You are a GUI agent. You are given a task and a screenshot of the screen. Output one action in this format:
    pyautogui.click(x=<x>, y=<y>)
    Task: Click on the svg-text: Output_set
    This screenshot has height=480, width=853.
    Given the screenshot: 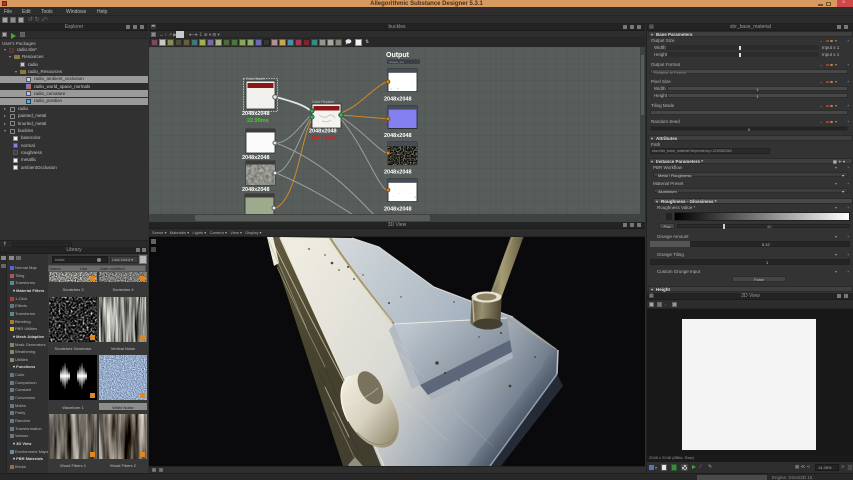 What is the action you would take?
    pyautogui.click(x=396, y=62)
    